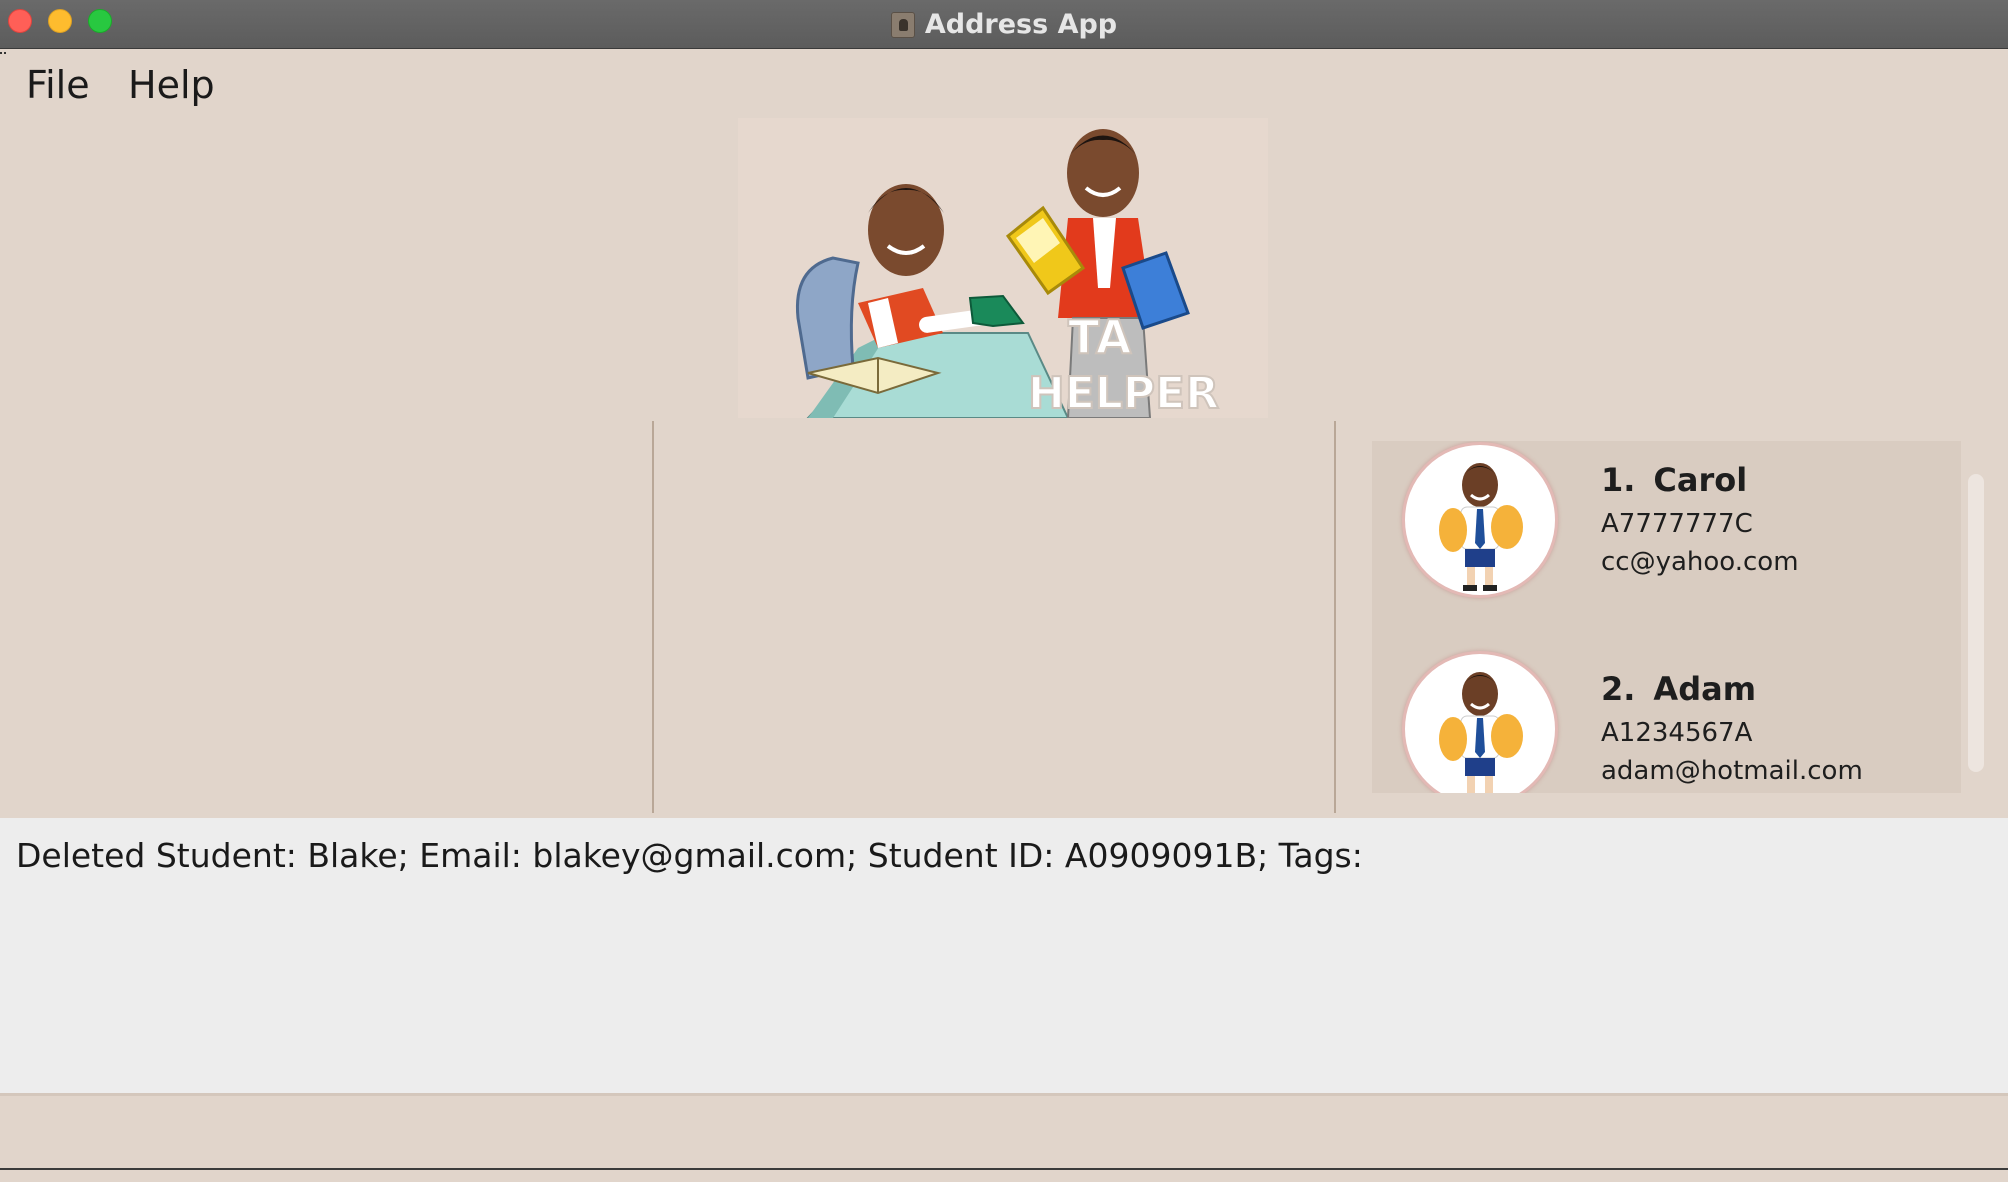  I want to click on student-index: 1., so click(1618, 480).